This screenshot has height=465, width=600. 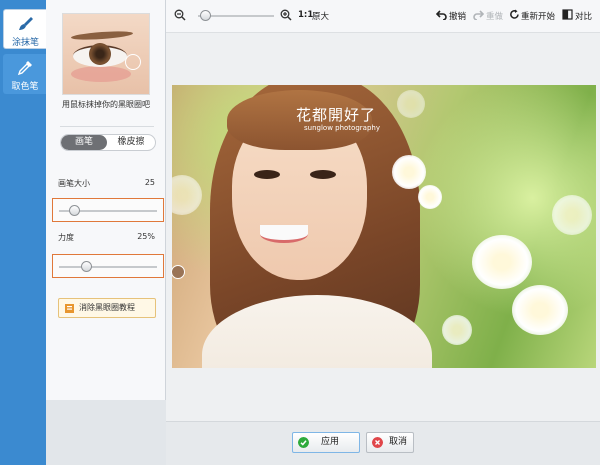 What do you see at coordinates (180, 15) in the screenshot?
I see `zoom-out-icon` at bounding box center [180, 15].